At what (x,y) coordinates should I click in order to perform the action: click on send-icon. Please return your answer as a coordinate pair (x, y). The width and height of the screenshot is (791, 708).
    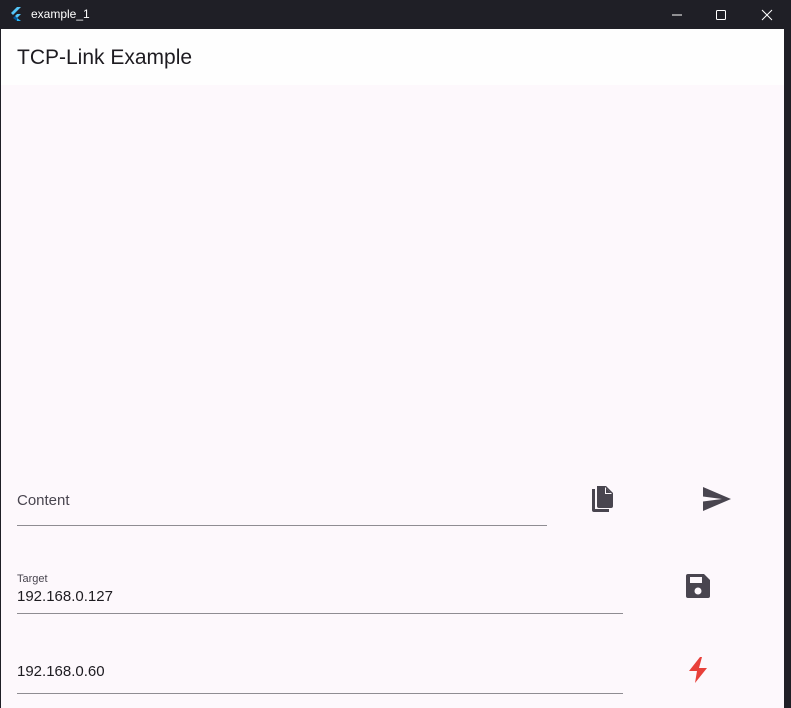
    Looking at the image, I should click on (717, 499).